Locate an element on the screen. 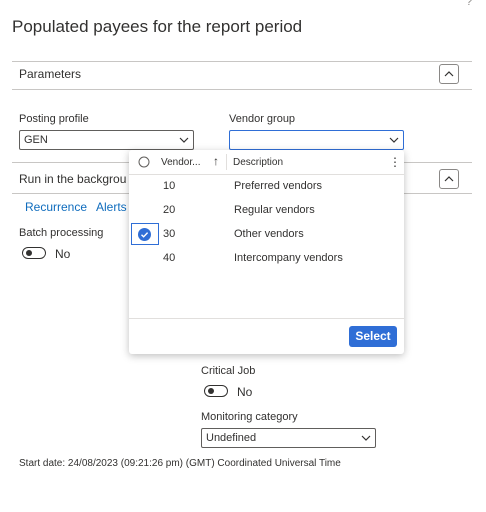  tab-recurrence: Recurrence is located at coordinates (56, 207).